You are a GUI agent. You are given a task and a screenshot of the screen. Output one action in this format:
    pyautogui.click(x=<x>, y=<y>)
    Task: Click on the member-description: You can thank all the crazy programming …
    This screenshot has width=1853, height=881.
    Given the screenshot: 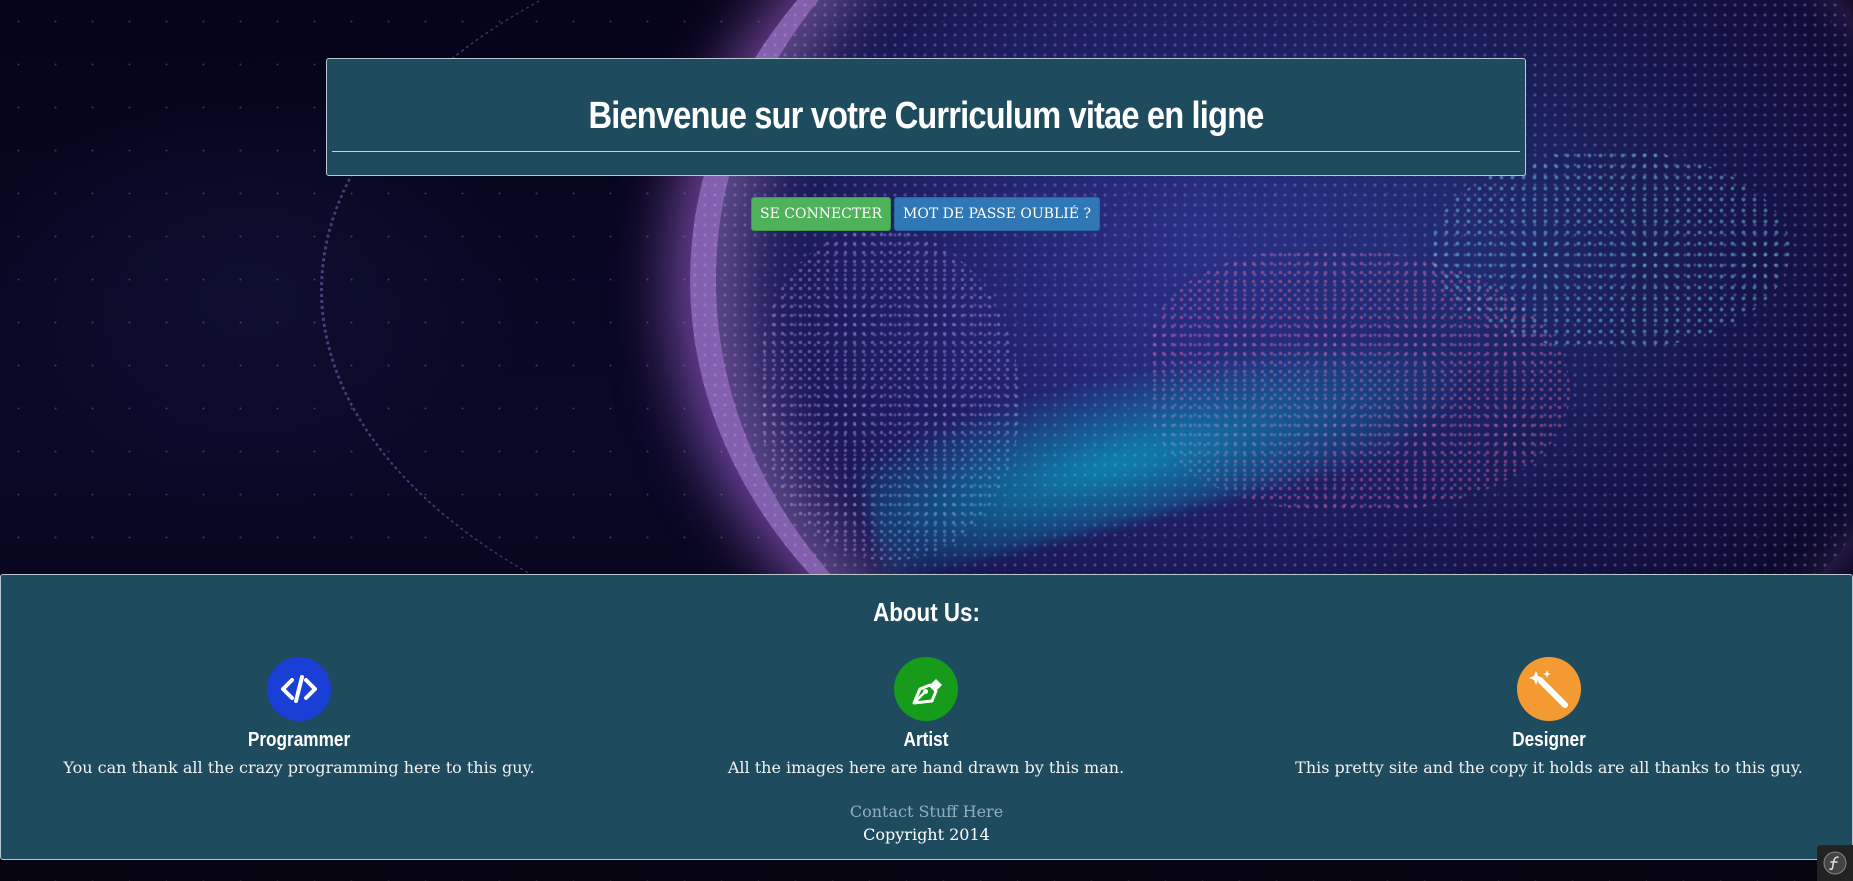 What is the action you would take?
    pyautogui.click(x=299, y=767)
    